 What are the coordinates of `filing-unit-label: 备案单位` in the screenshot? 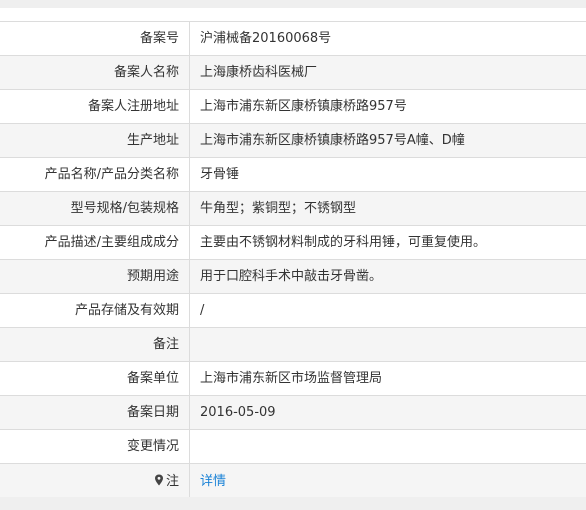 It's located at (95, 378).